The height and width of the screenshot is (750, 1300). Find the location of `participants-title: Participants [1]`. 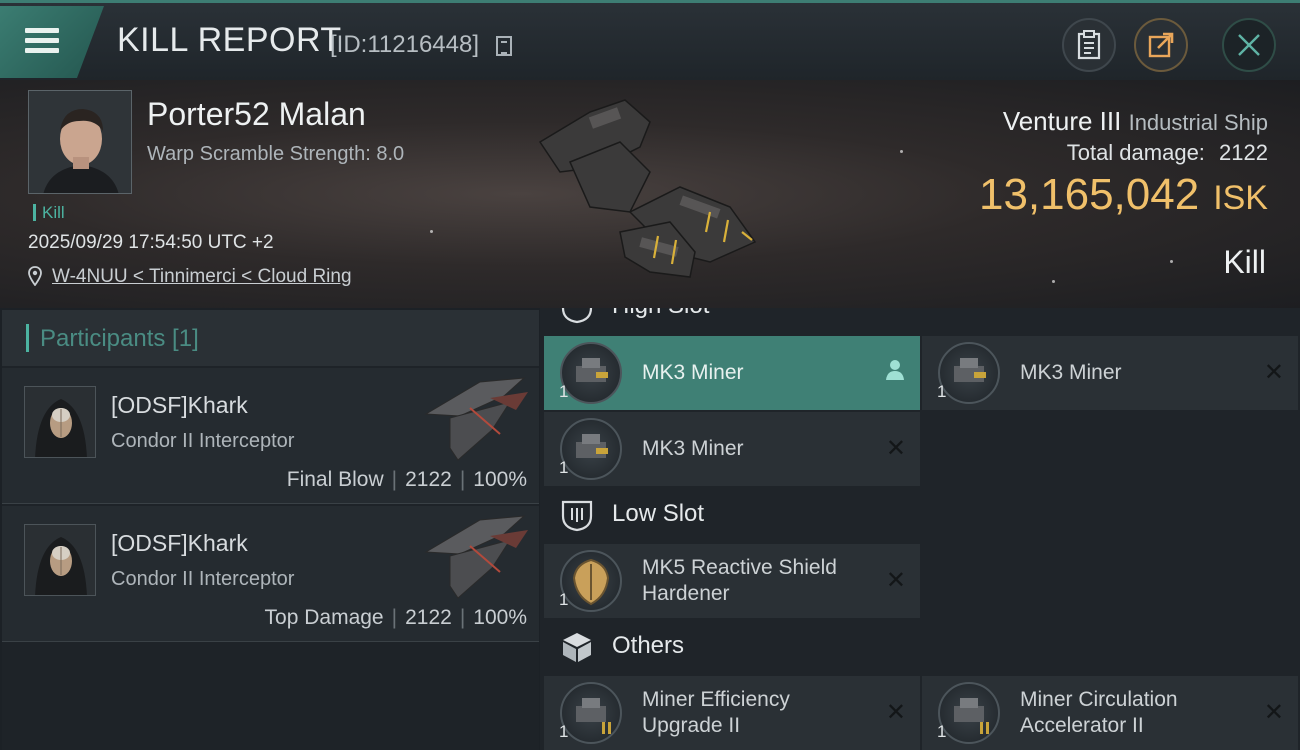

participants-title: Participants [1] is located at coordinates (119, 338).